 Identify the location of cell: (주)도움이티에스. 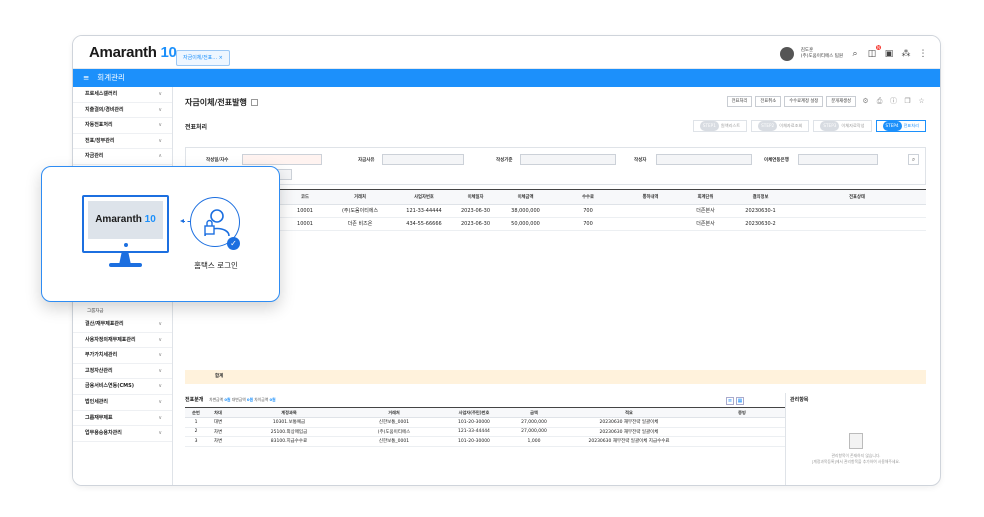
(360, 211).